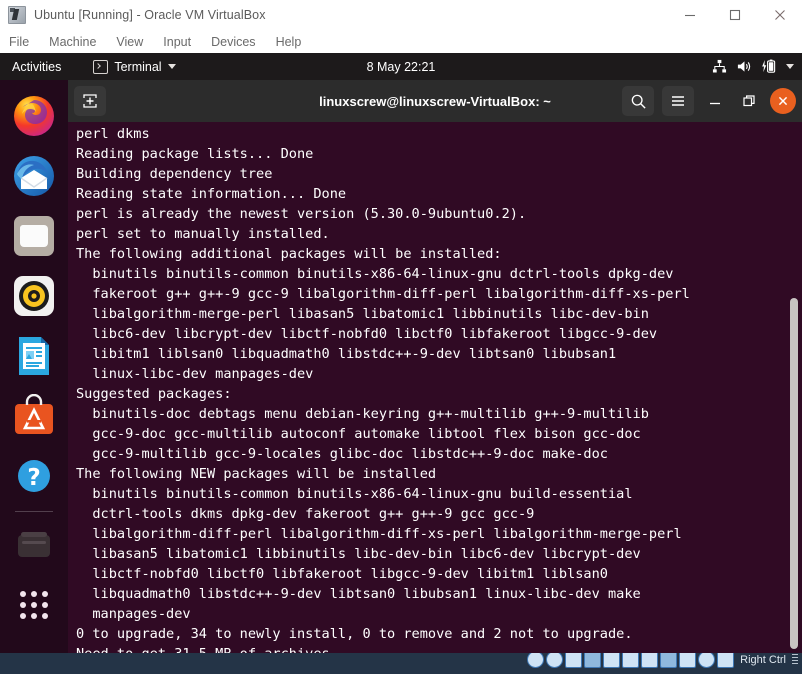 The height and width of the screenshot is (674, 802). What do you see at coordinates (17, 15) in the screenshot?
I see `virtualbox-icon` at bounding box center [17, 15].